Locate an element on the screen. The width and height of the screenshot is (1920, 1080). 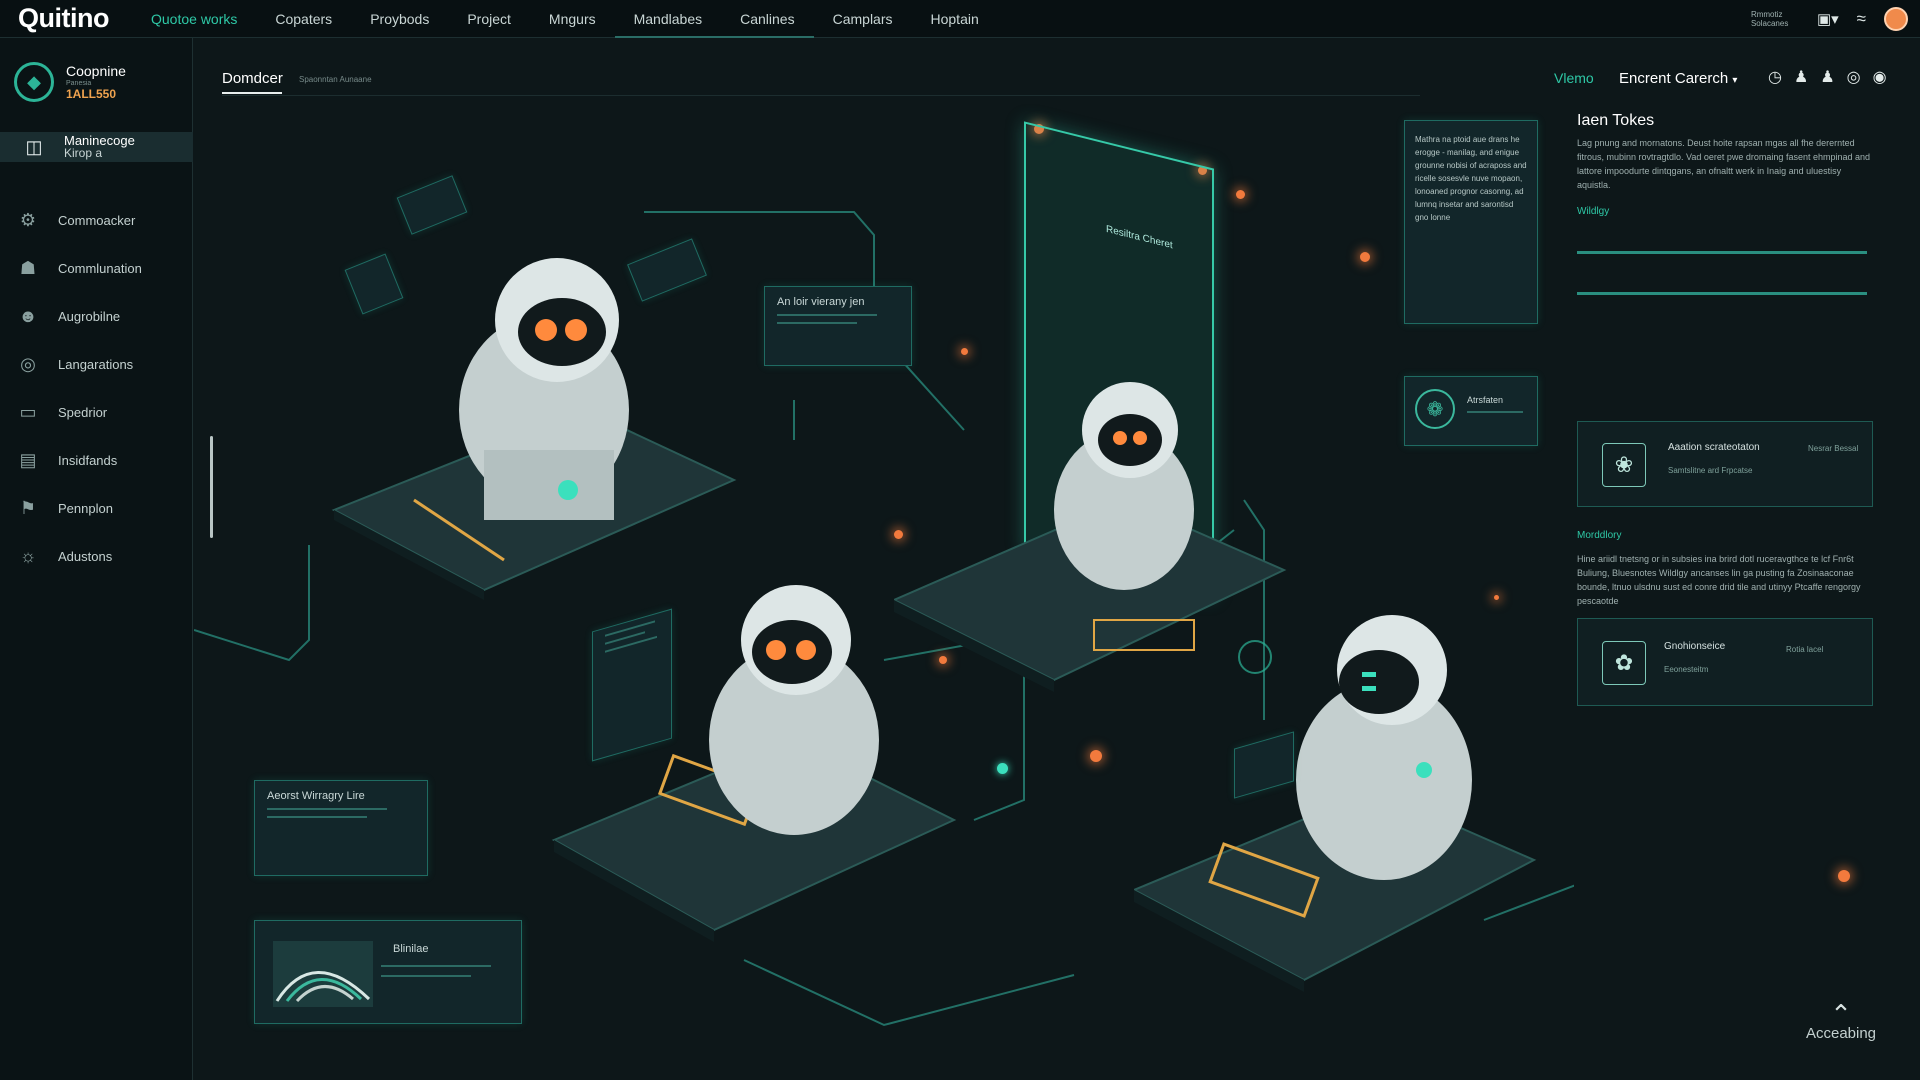
organization-block: ◆ Coopnine Panesia 1ALL550 is located at coordinates (70, 82).